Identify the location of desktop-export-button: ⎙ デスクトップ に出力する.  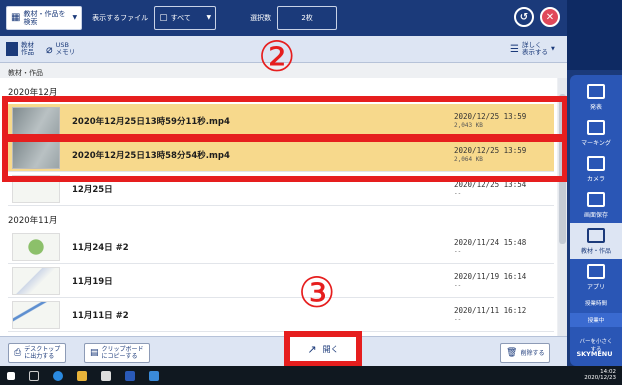
(37, 353).